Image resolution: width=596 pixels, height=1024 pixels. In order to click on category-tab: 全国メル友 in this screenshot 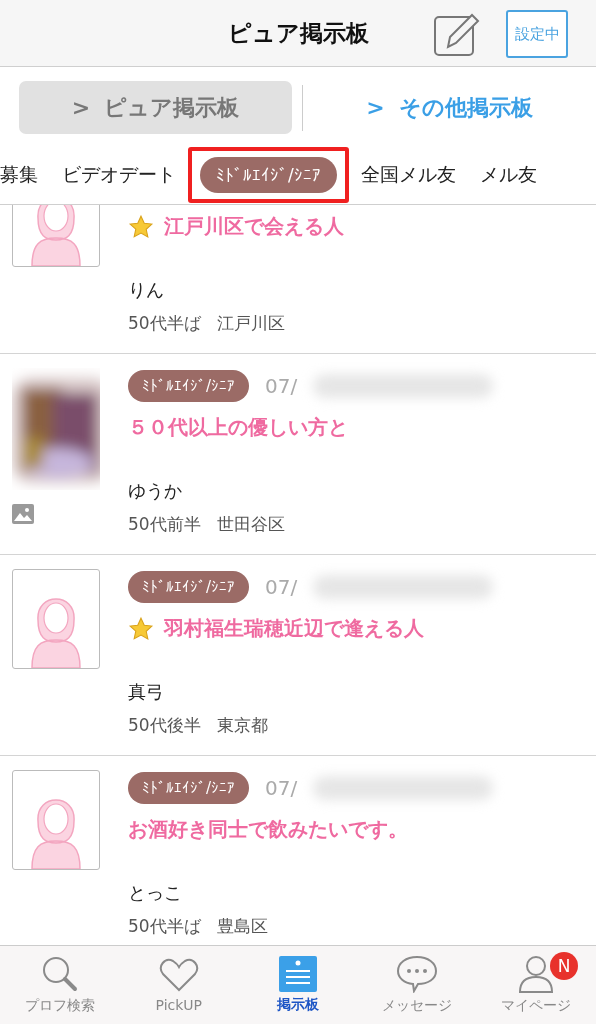, I will do `click(408, 175)`.